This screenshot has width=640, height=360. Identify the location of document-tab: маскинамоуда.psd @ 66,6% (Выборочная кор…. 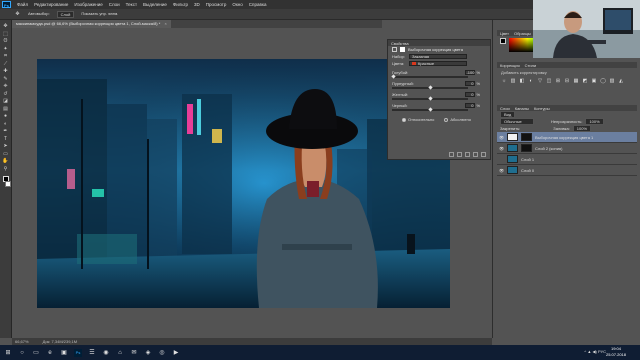
(91, 24).